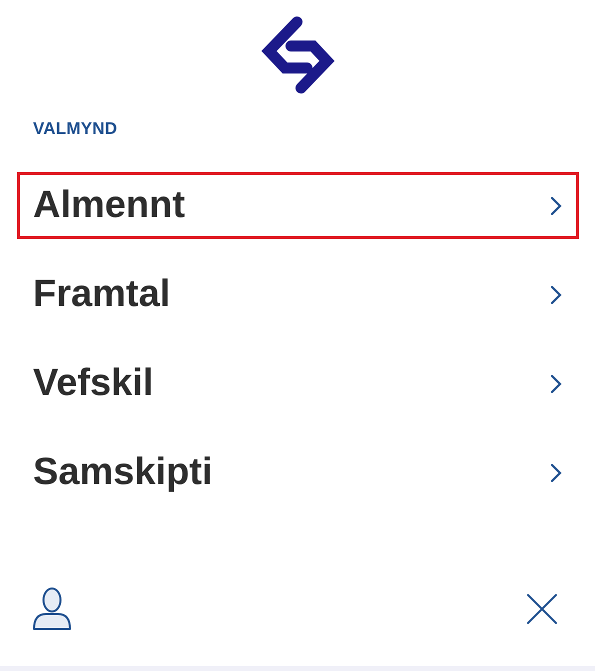 The height and width of the screenshot is (671, 595). Describe the element at coordinates (298, 383) in the screenshot. I see `menu-item: Vefskil` at that location.